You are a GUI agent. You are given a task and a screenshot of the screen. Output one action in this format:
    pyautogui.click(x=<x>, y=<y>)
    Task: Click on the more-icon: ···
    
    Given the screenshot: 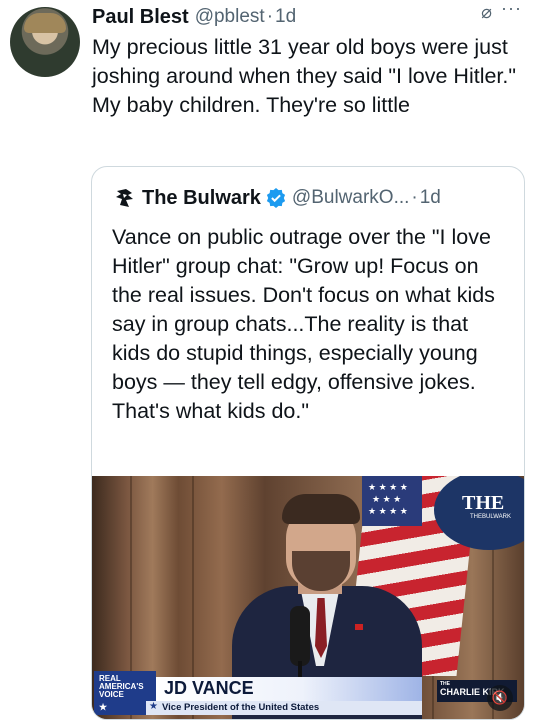 What is the action you would take?
    pyautogui.click(x=511, y=9)
    